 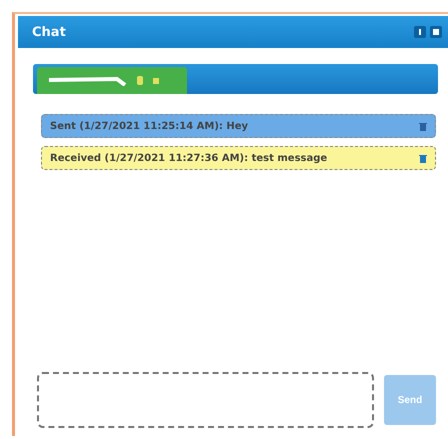 I want to click on message-text: Received (1/27/2021 11:27:36 AM): test message, so click(x=189, y=158).